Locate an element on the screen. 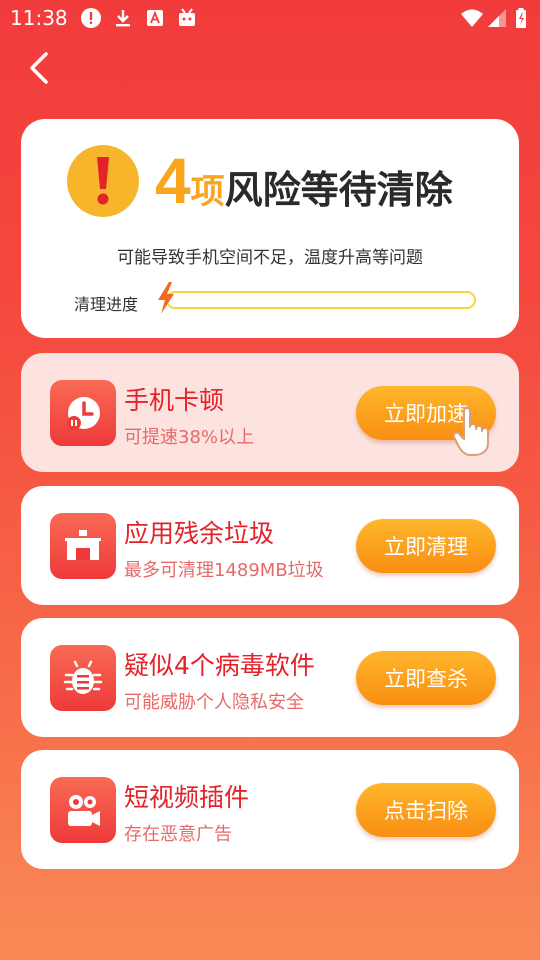 This screenshot has height=960, width=540. card-phone-lag: 手机卡顿 可提速38%以上 立即加速 is located at coordinates (270, 412).